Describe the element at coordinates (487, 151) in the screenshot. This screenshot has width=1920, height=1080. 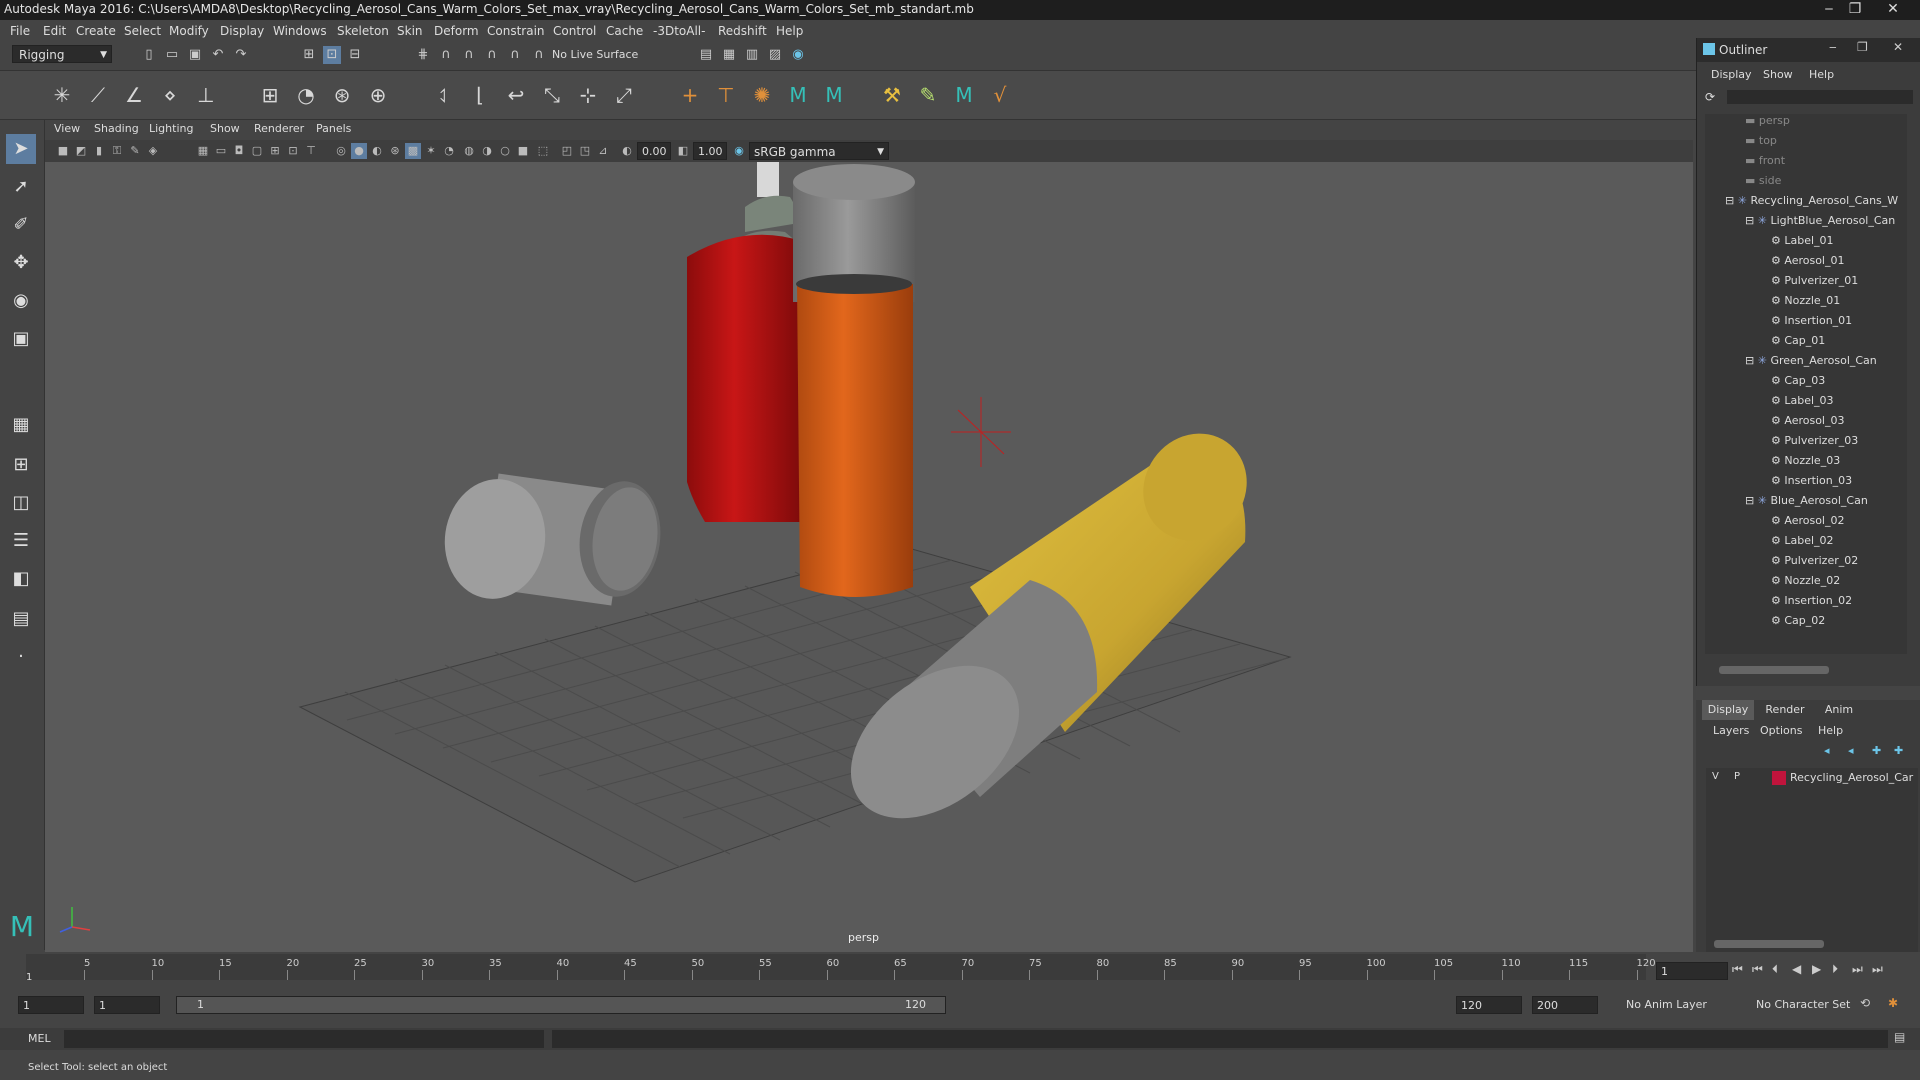
I see `motion-blur-icon: ◑` at that location.